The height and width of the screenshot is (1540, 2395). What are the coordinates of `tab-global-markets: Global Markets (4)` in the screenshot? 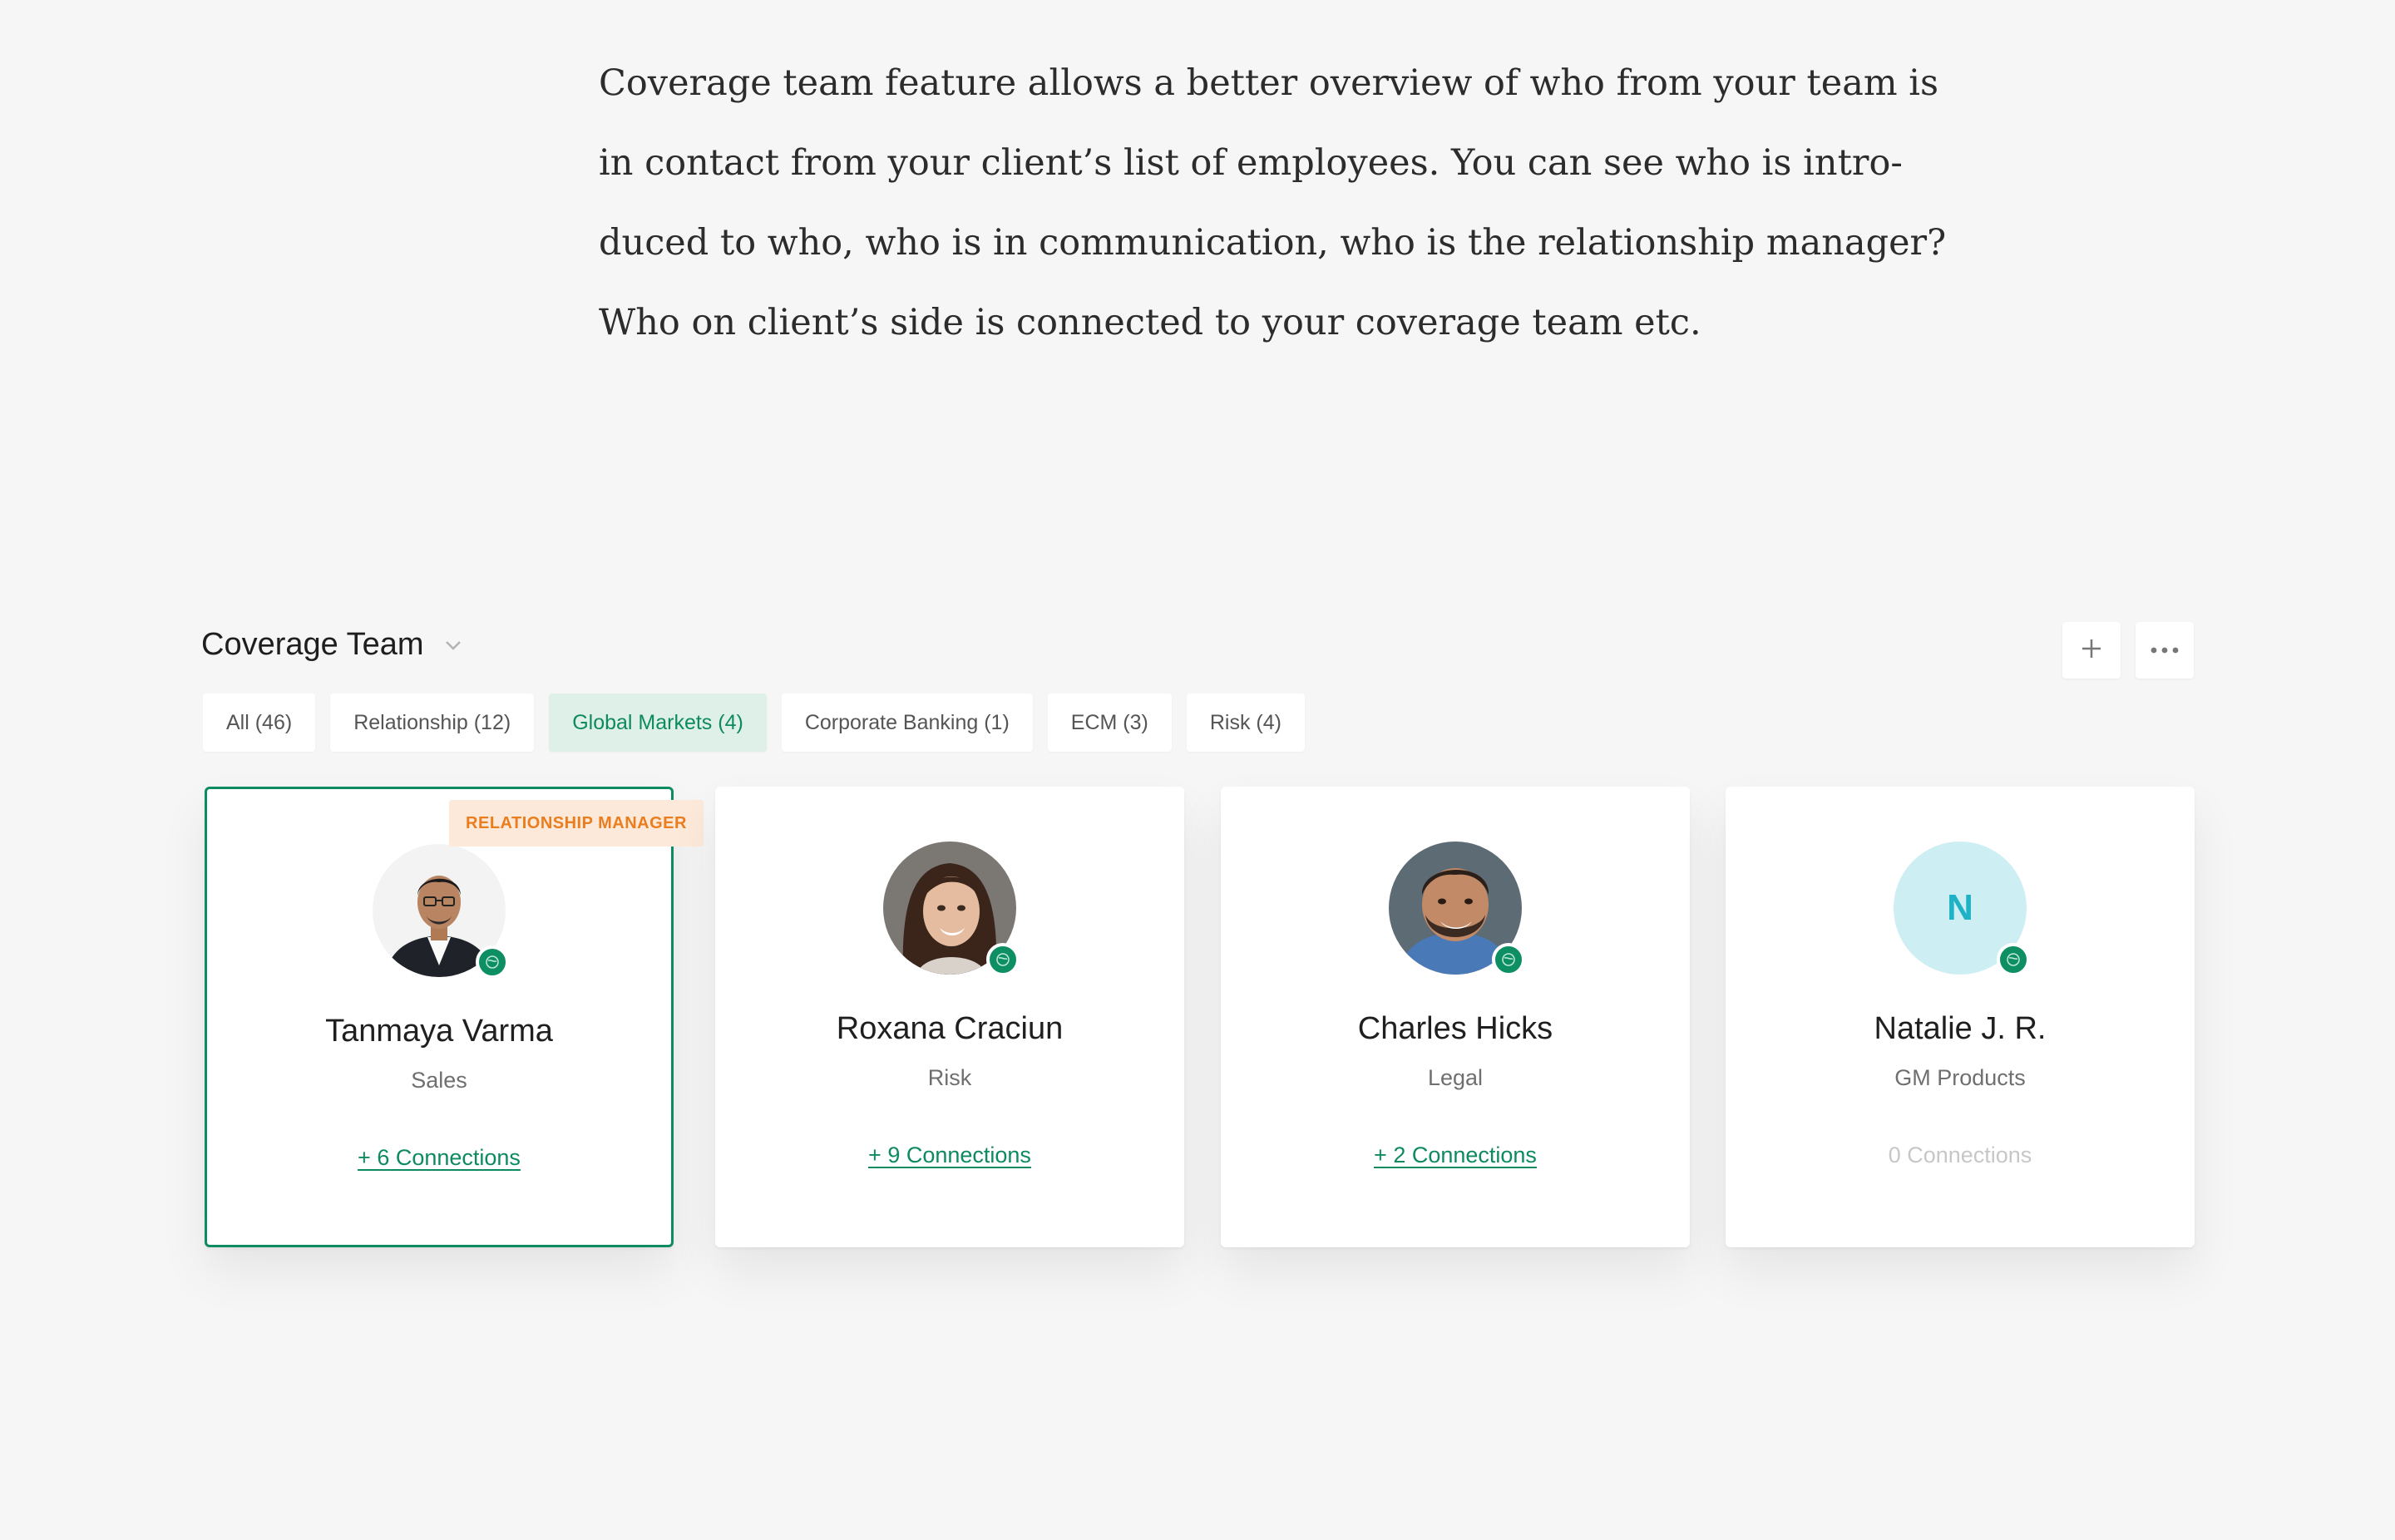 It's located at (658, 723).